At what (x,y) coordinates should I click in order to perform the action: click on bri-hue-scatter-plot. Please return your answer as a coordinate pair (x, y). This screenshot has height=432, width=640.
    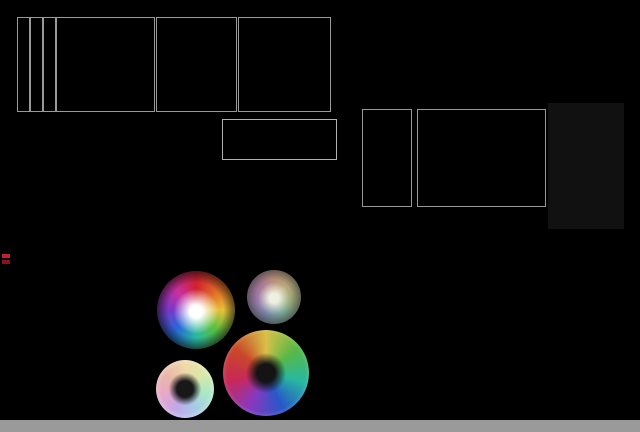
    Looking at the image, I should click on (481, 158).